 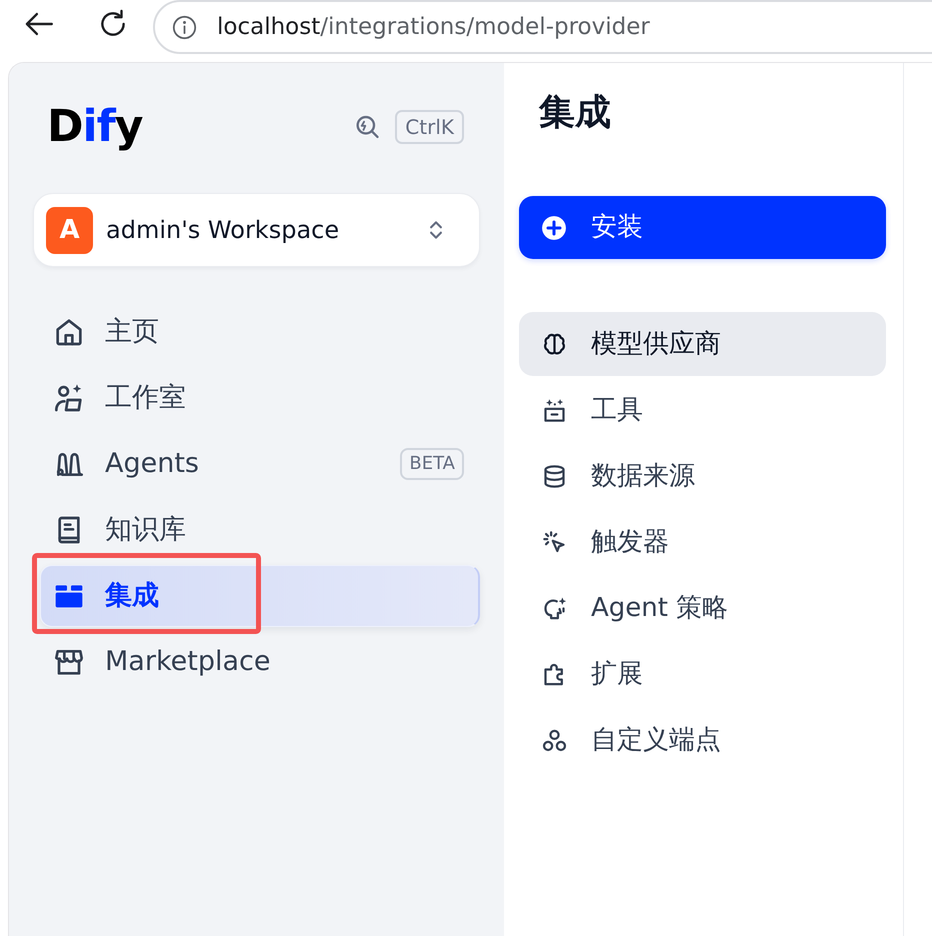 What do you see at coordinates (260, 332) in the screenshot?
I see `nav-item: 主页` at bounding box center [260, 332].